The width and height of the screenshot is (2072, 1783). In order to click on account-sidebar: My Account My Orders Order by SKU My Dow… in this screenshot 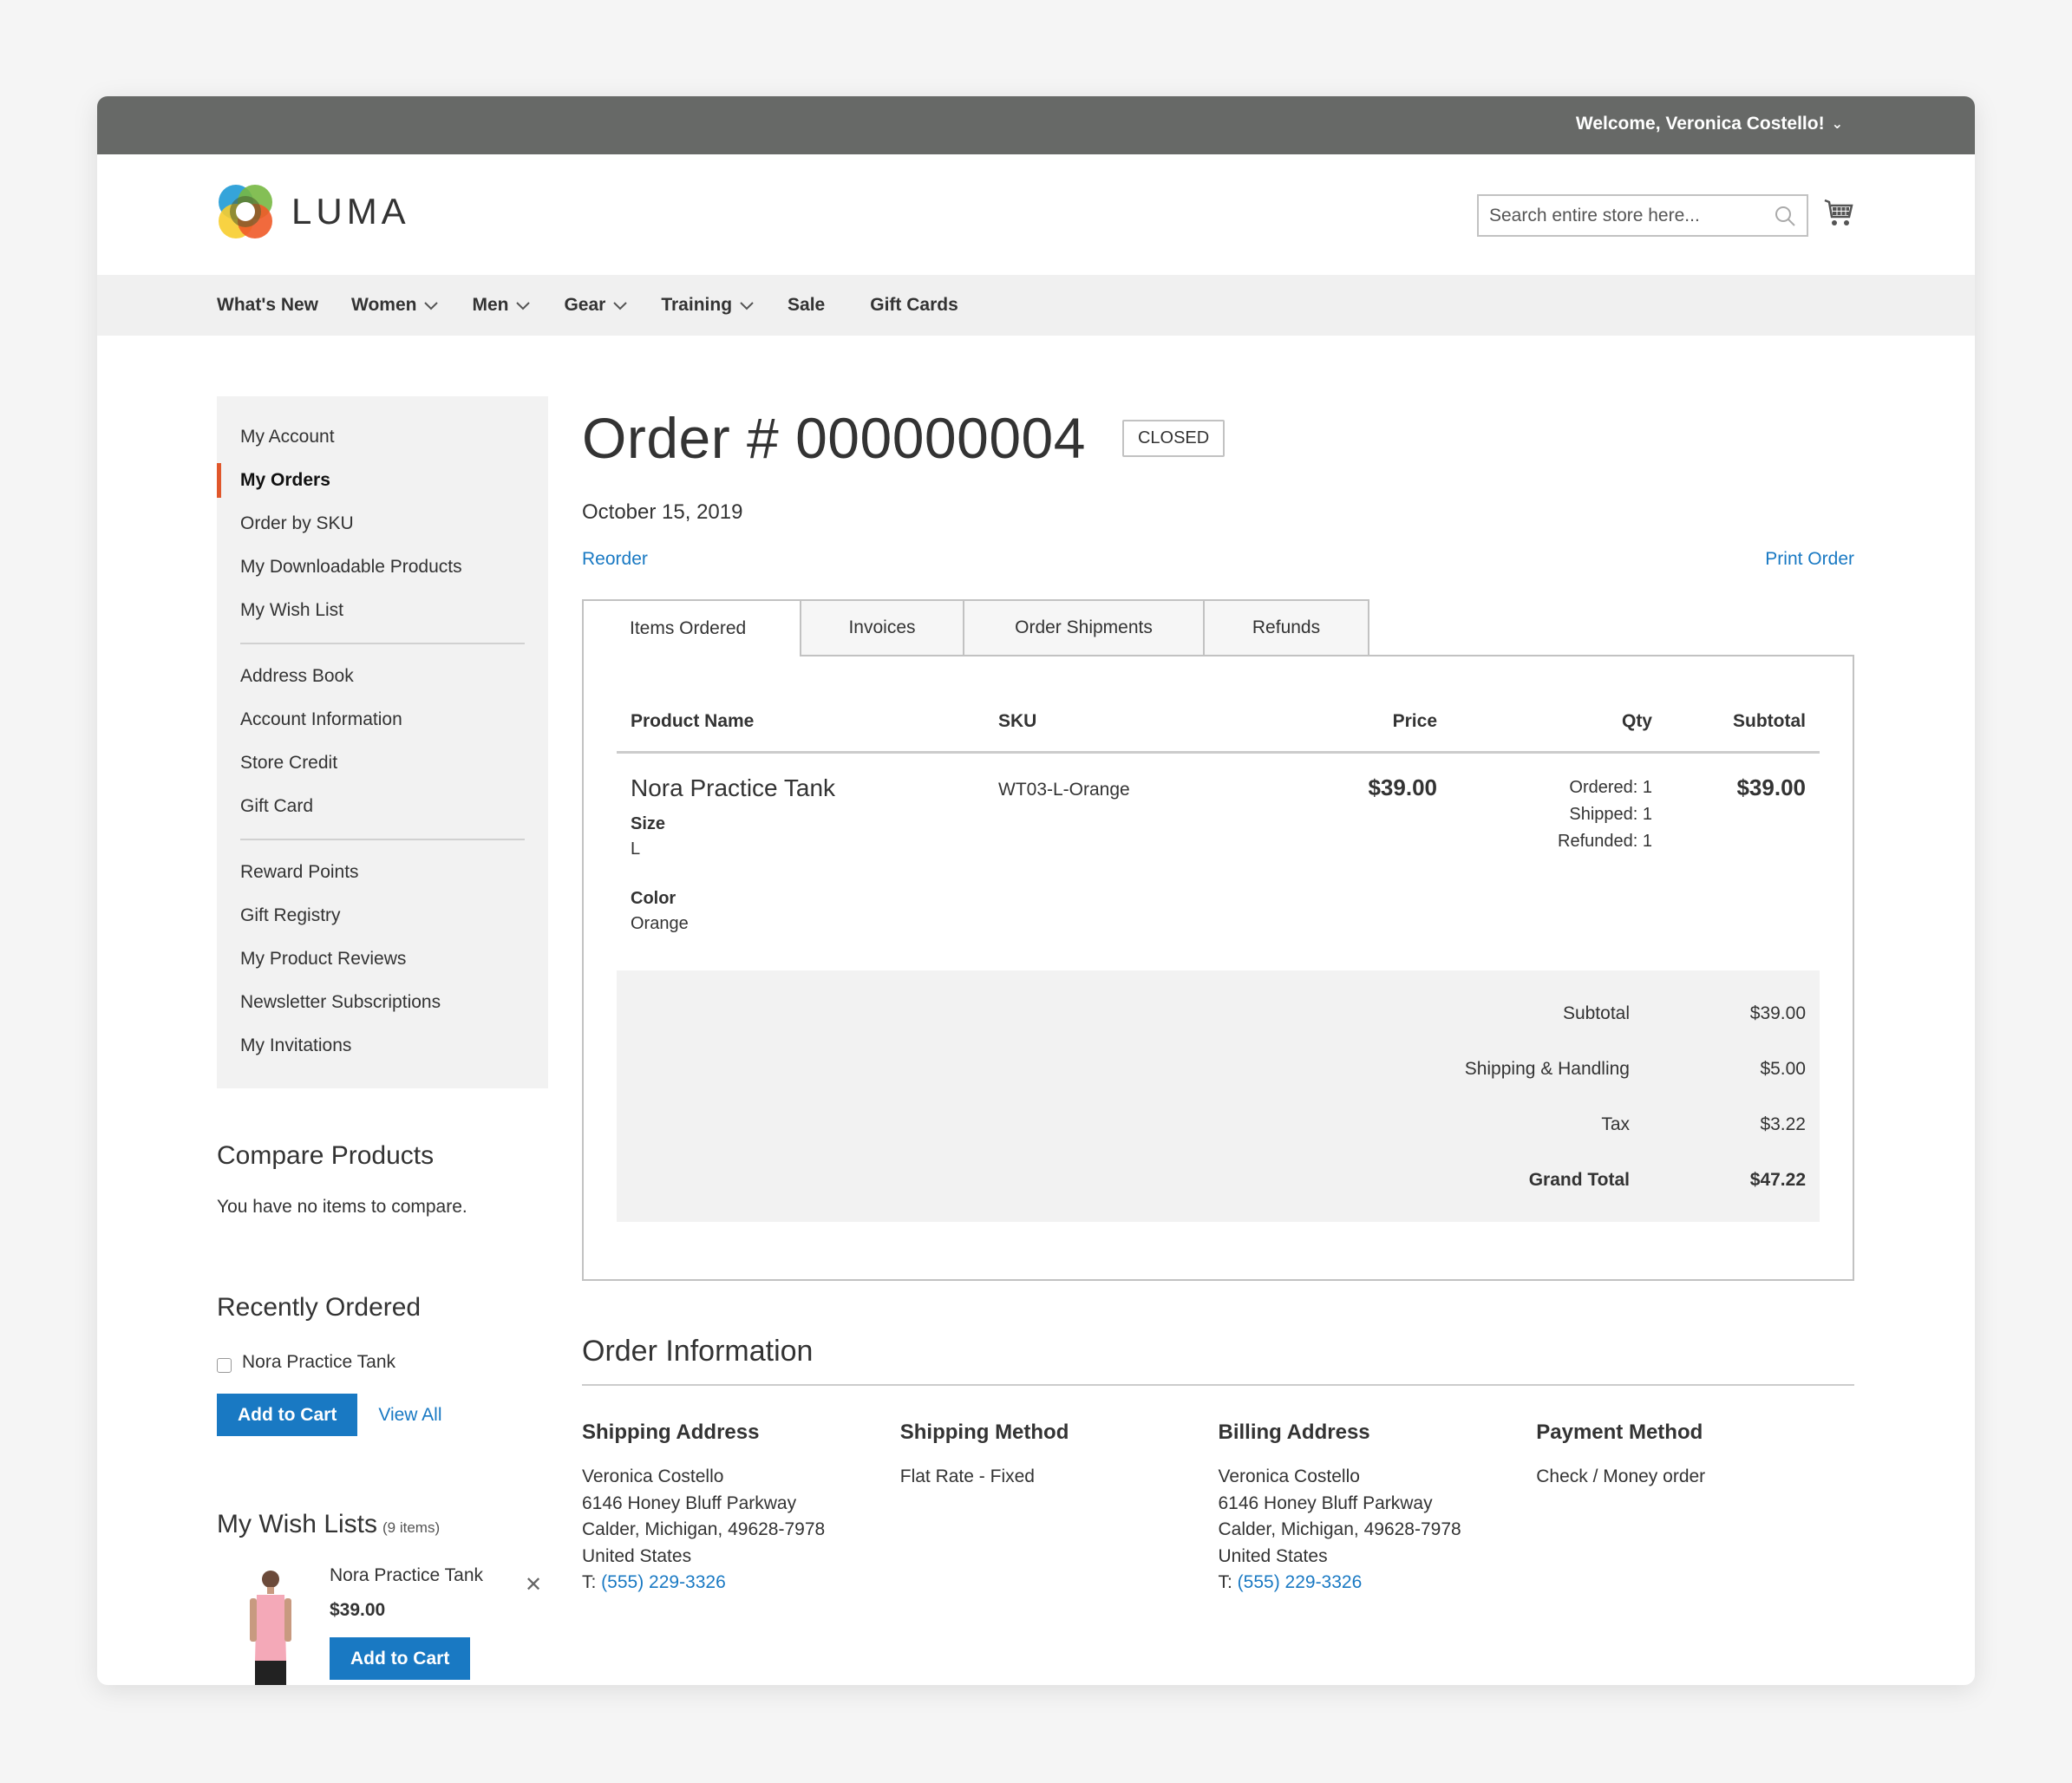, I will do `click(383, 742)`.